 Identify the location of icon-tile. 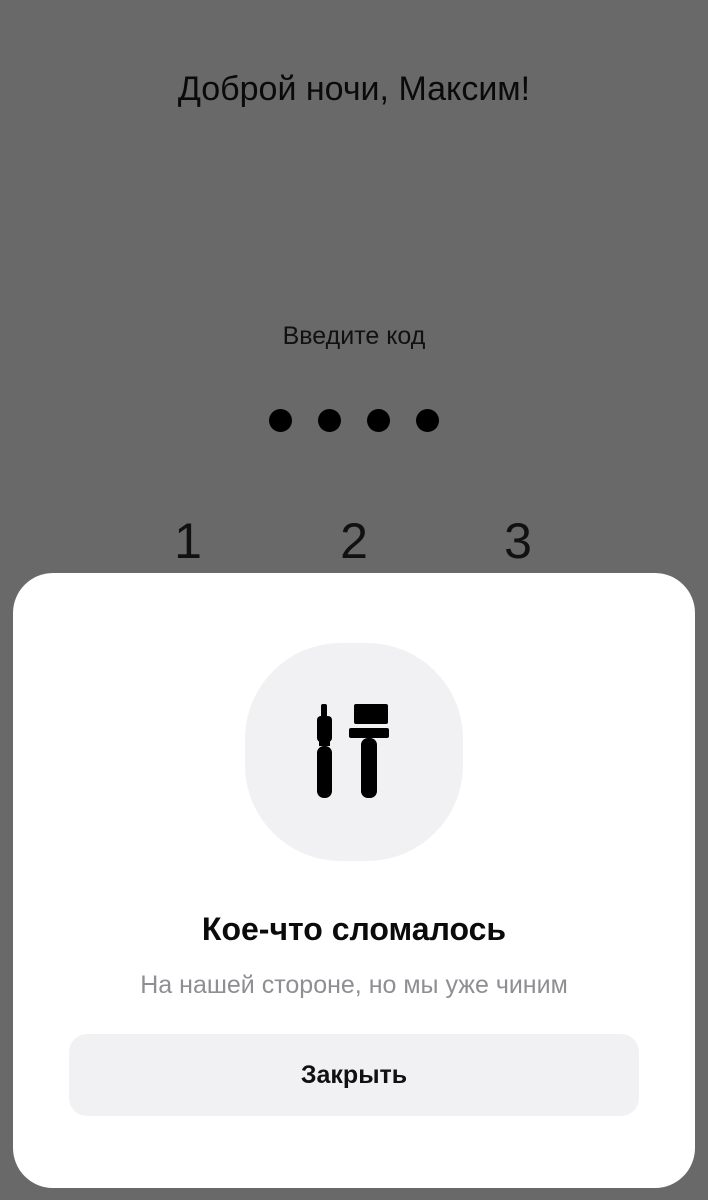
(354, 752).